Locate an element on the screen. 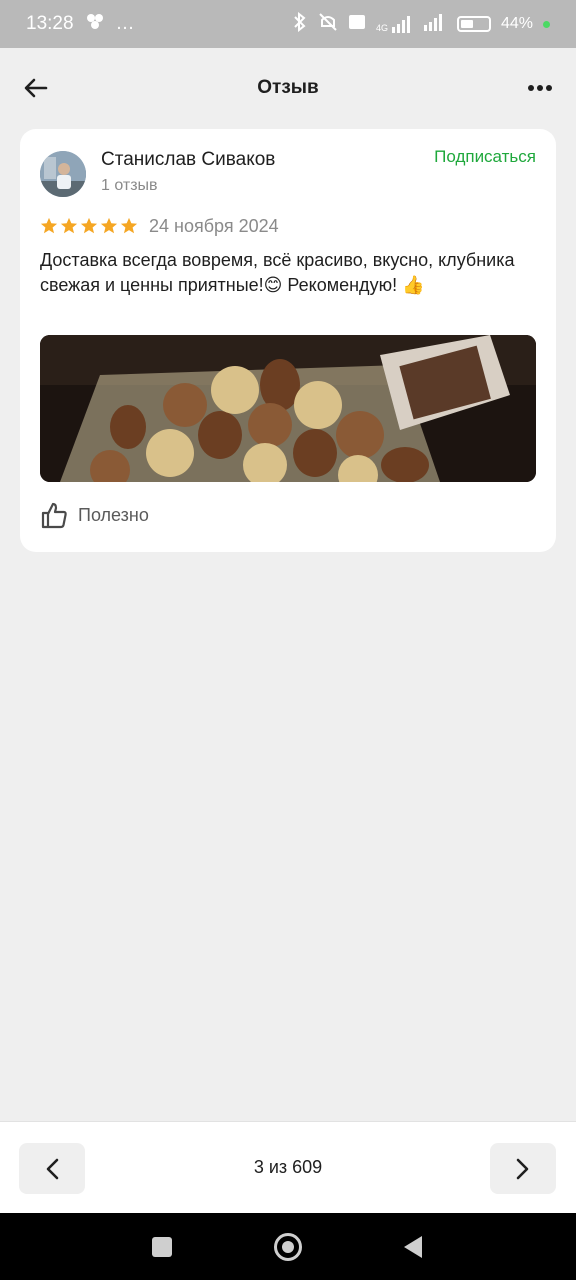 This screenshot has width=576, height=1280. back-button is located at coordinates (36, 88).